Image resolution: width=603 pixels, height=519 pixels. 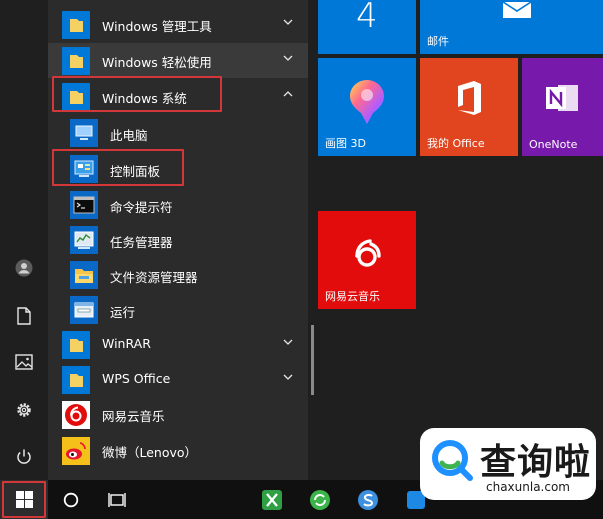 I want to click on documents-icon, so click(x=24, y=316).